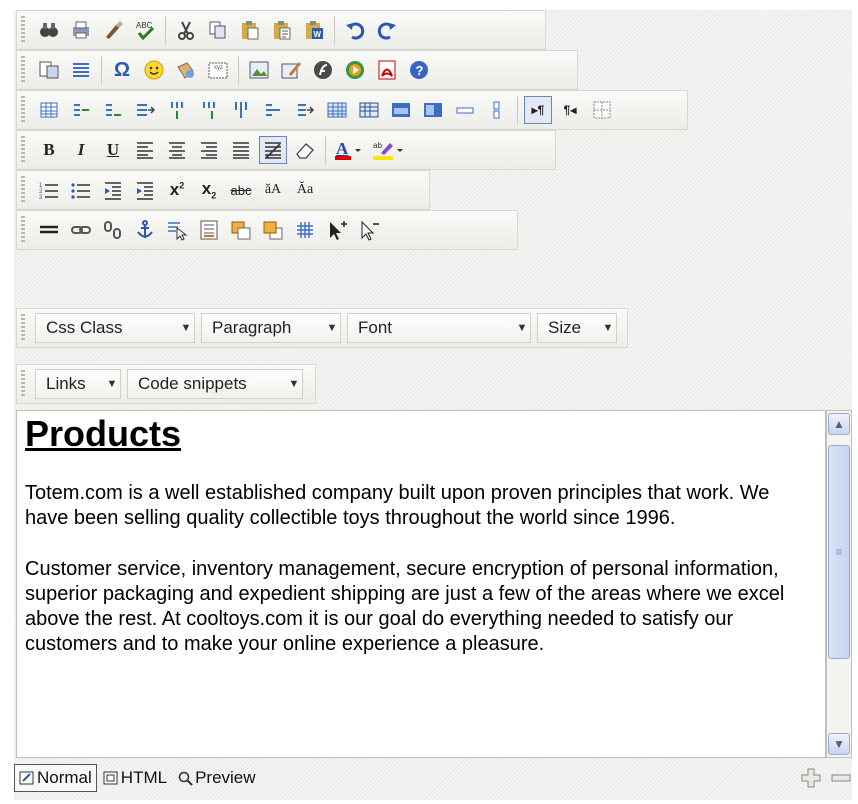 The width and height of the screenshot is (858, 804). What do you see at coordinates (839, 552) in the screenshot?
I see `scrollbar-thumb: ≡` at bounding box center [839, 552].